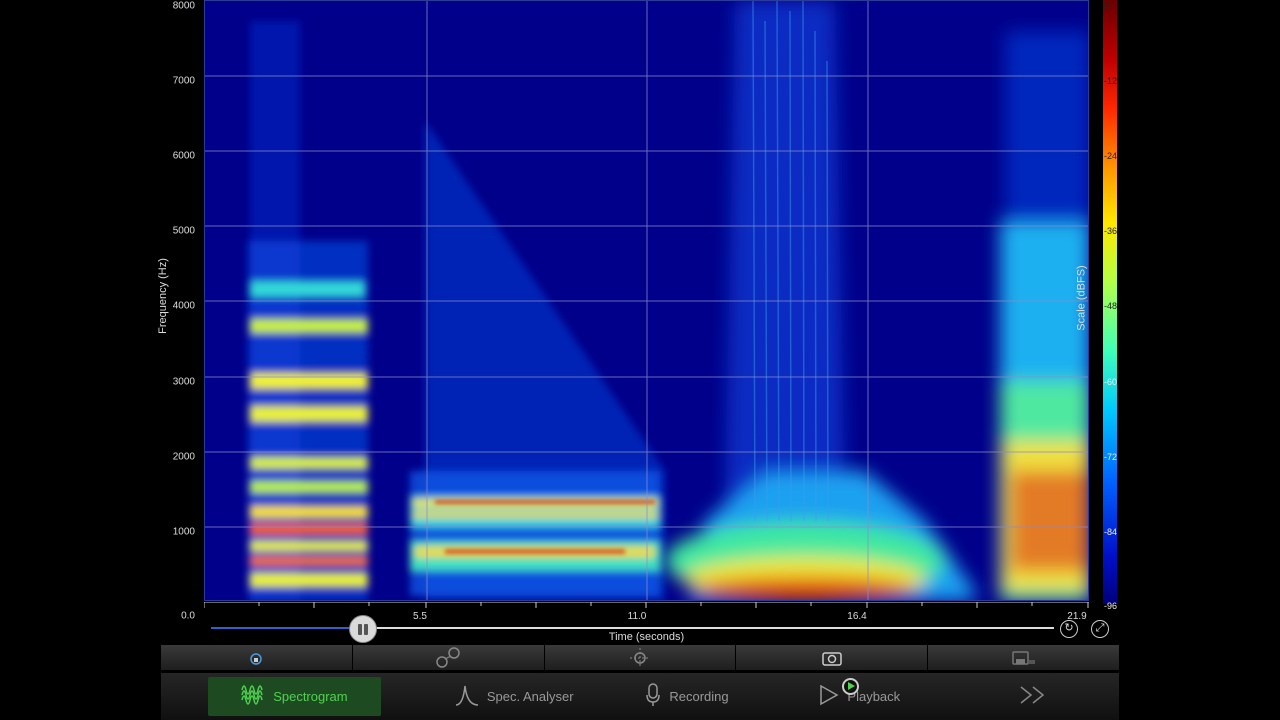 This screenshot has height=720, width=1280. I want to click on colorbar-tick-48: -48, so click(1111, 306).